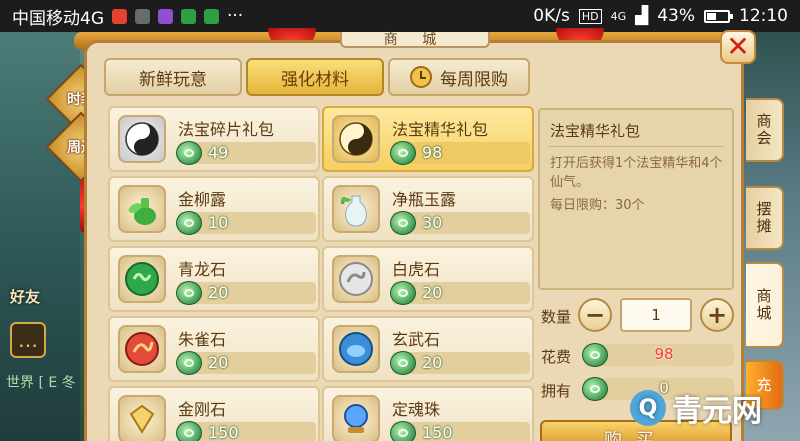  I want to click on item-price: 10, so click(218, 222).